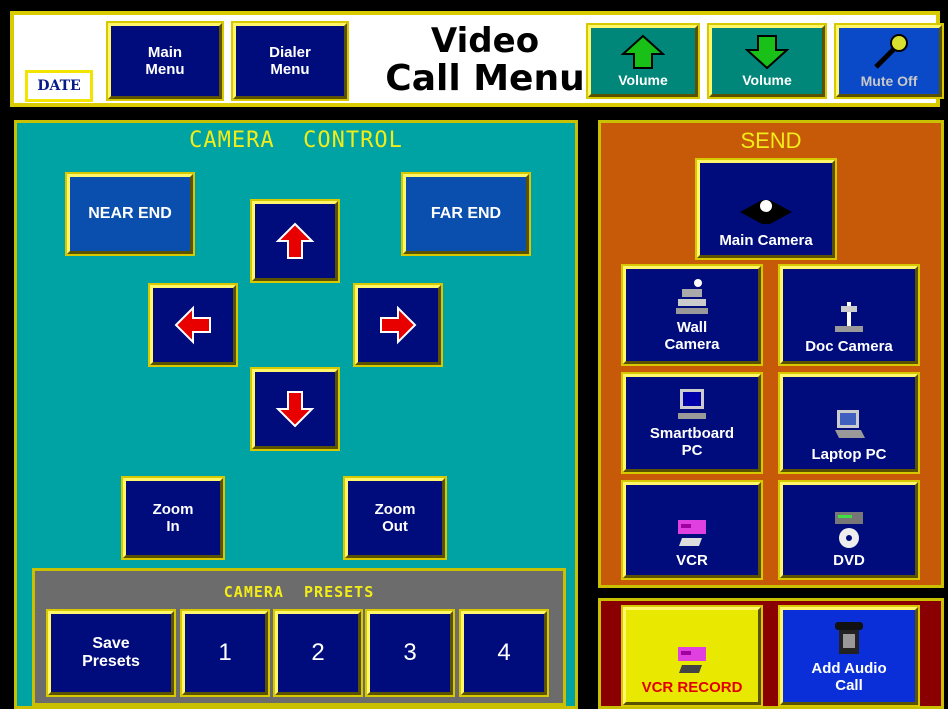  I want to click on volume-down-button: Volume, so click(767, 61).